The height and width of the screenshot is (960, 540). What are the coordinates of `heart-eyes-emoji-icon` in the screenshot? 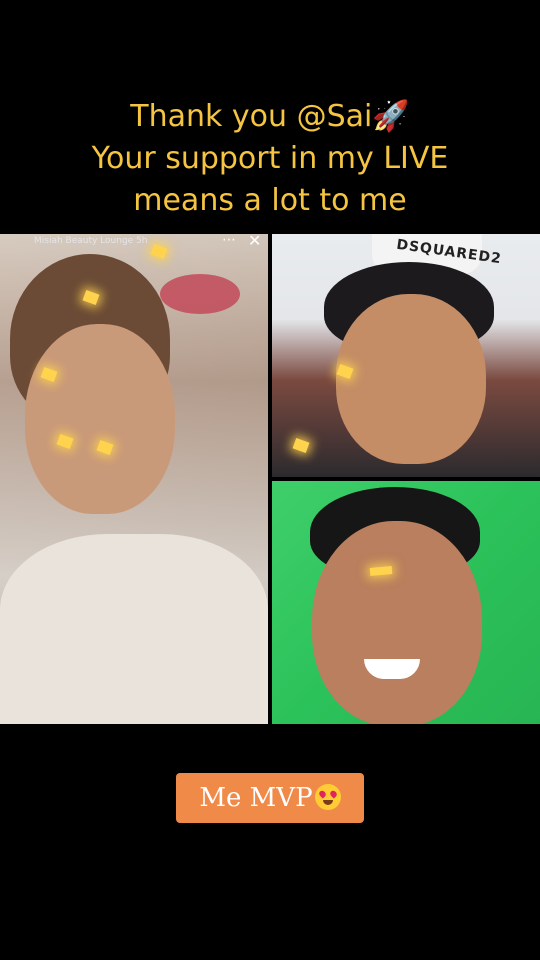 It's located at (327, 797).